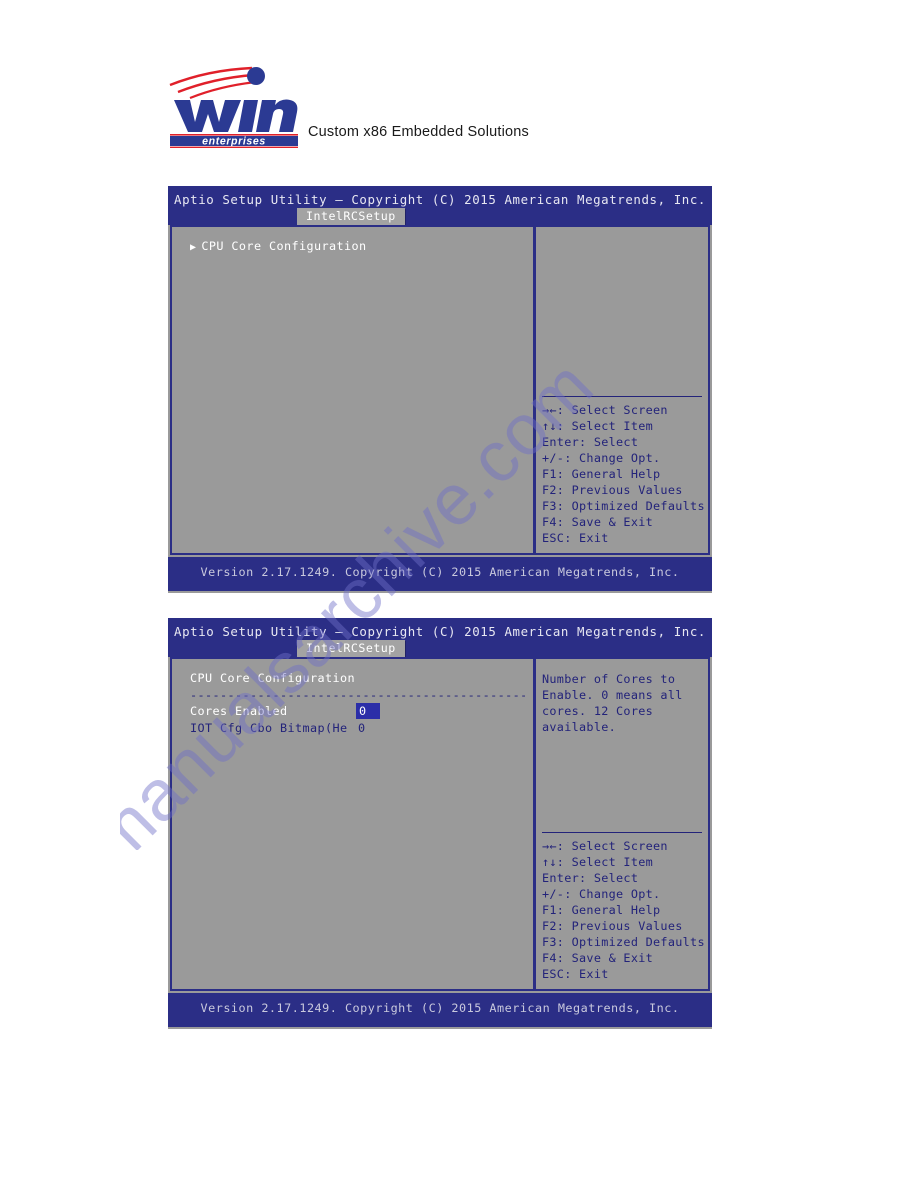 This screenshot has width=918, height=1188. Describe the element at coordinates (284, 246) in the screenshot. I see `menu-item-label: CPU Core Configuration` at that location.